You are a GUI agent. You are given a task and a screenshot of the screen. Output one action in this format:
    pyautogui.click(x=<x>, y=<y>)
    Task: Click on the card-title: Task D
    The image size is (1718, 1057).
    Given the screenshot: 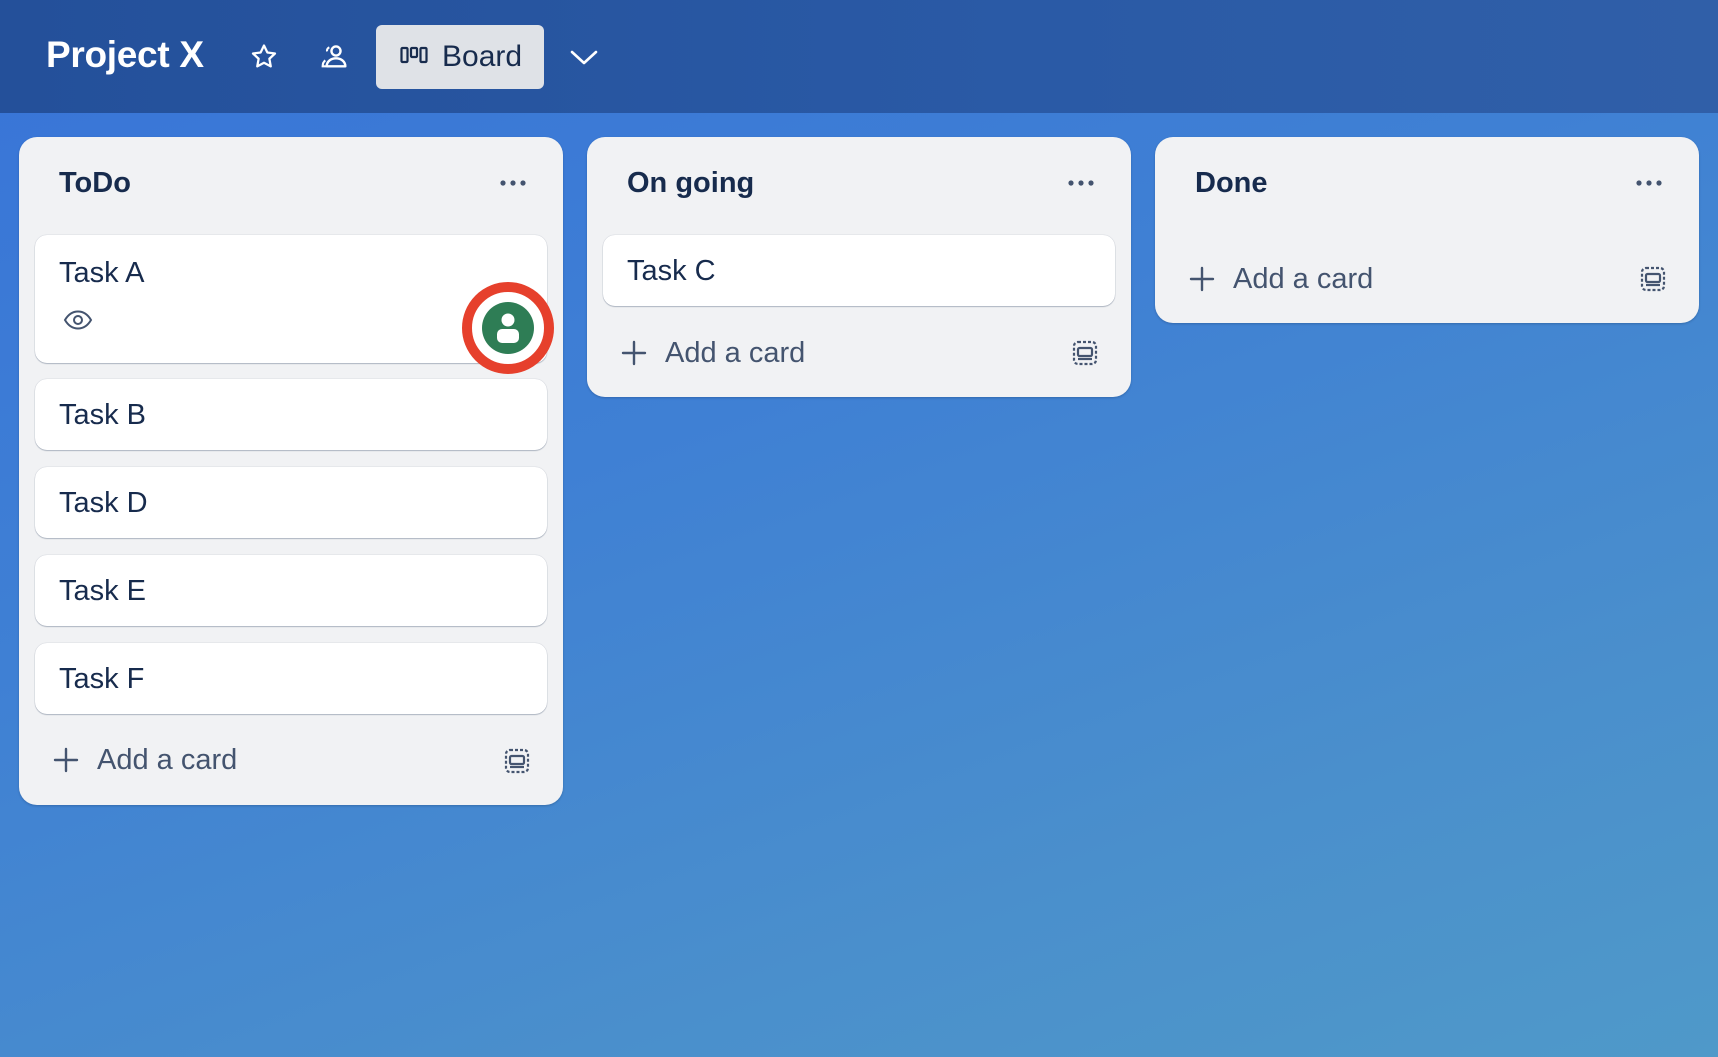 What is the action you would take?
    pyautogui.click(x=103, y=503)
    